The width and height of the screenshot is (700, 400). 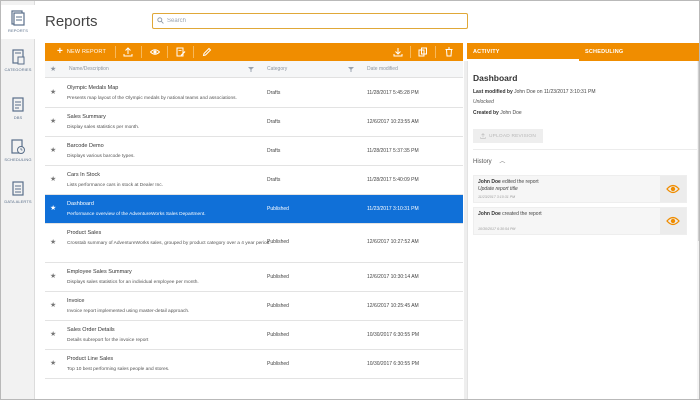 I want to click on report-date: 11/28/2017 5:45:28 PM, so click(x=393, y=93).